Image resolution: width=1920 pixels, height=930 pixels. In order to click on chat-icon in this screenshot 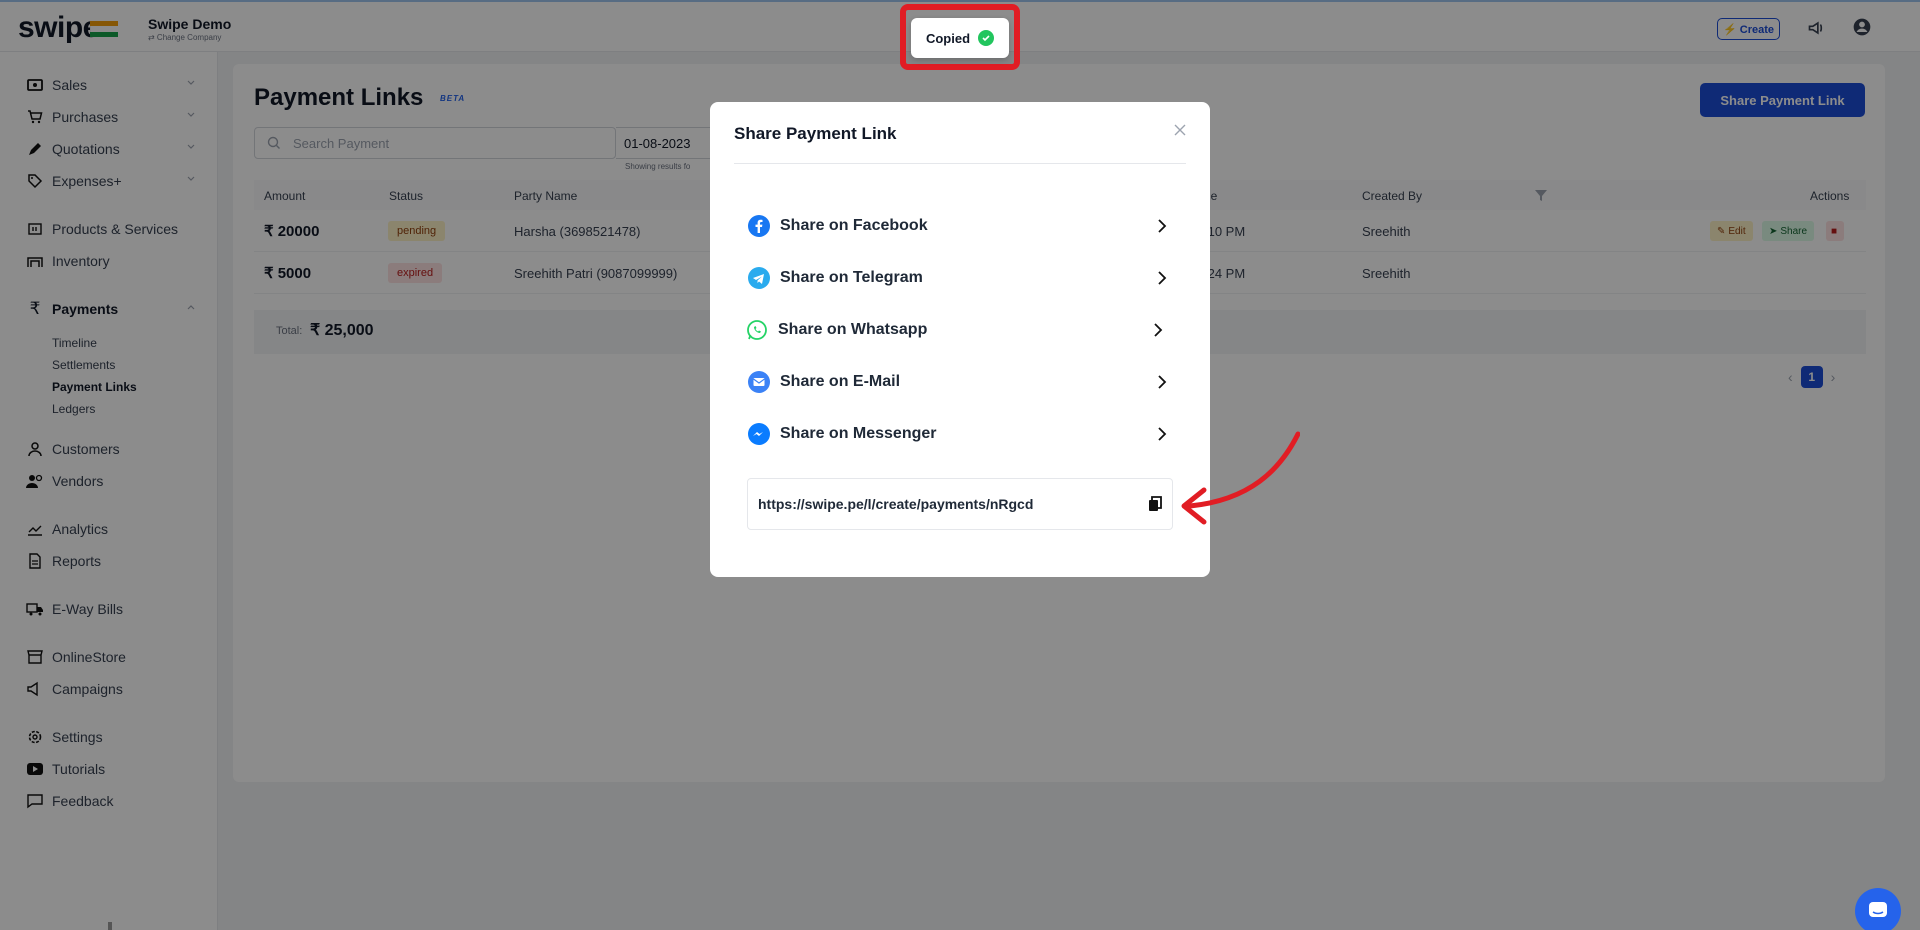, I will do `click(1878, 909)`.